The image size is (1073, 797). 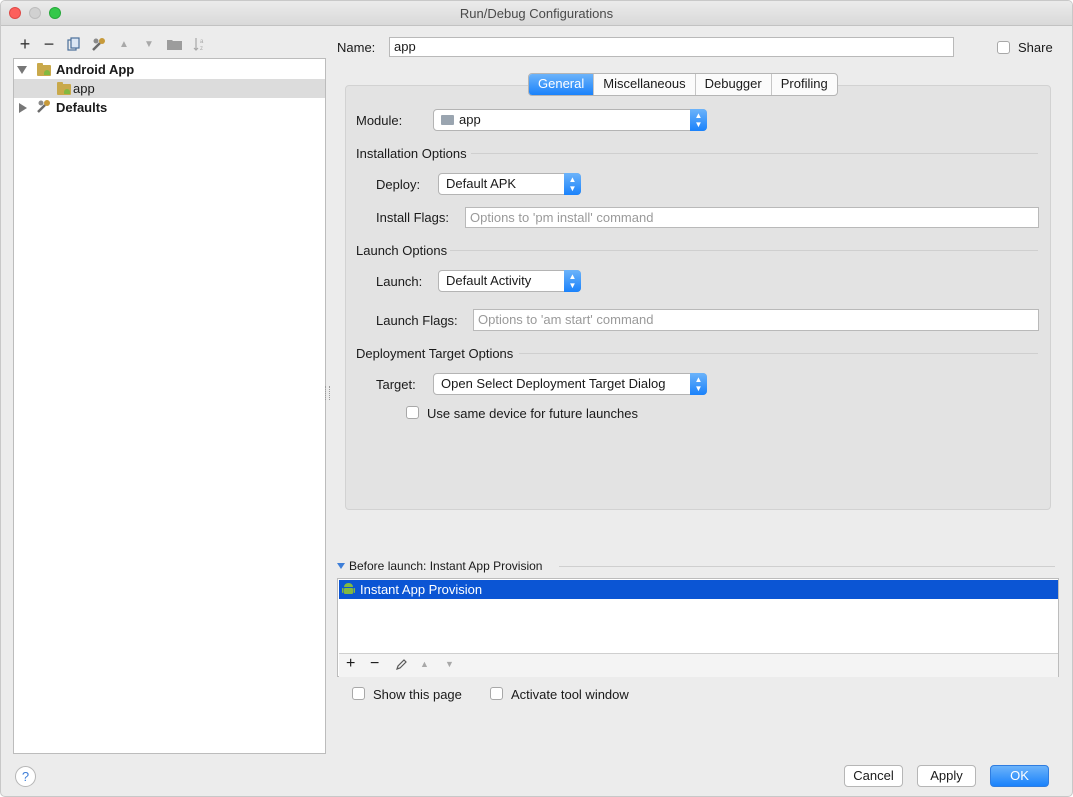 I want to click on tab-debugger: Debugger, so click(x=734, y=84).